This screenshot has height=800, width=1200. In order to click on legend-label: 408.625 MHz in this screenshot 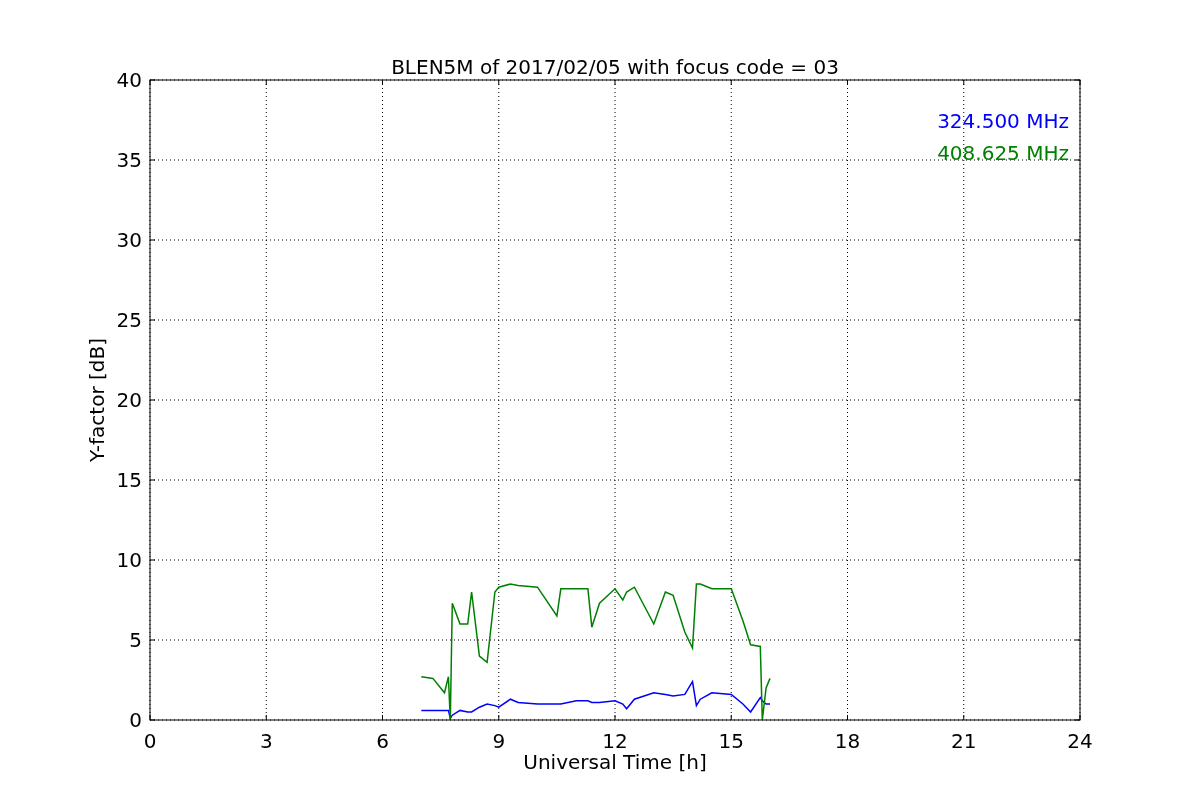, I will do `click(1003, 153)`.